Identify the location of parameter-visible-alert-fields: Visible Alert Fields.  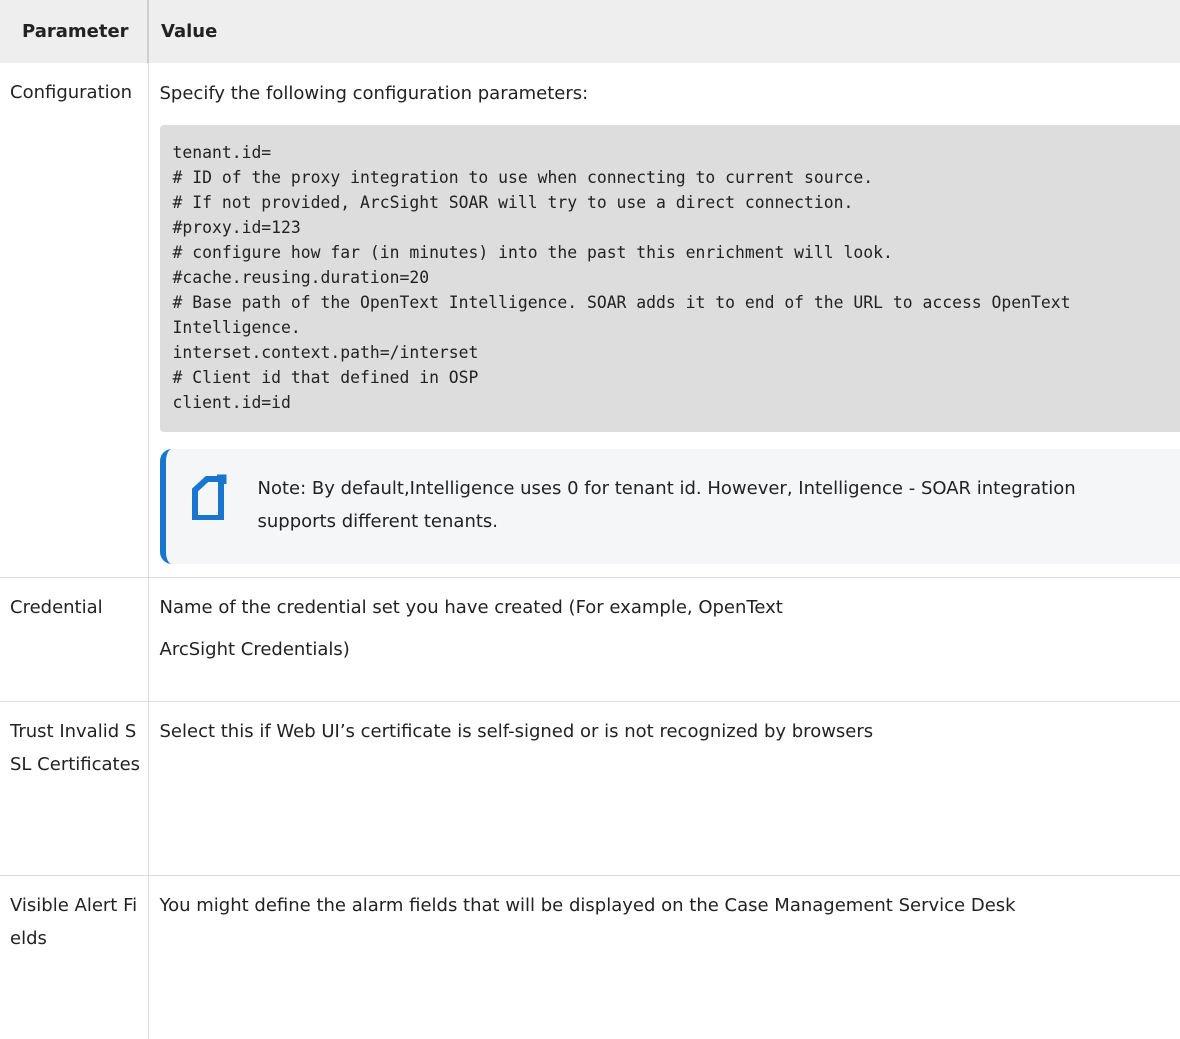
(74, 957).